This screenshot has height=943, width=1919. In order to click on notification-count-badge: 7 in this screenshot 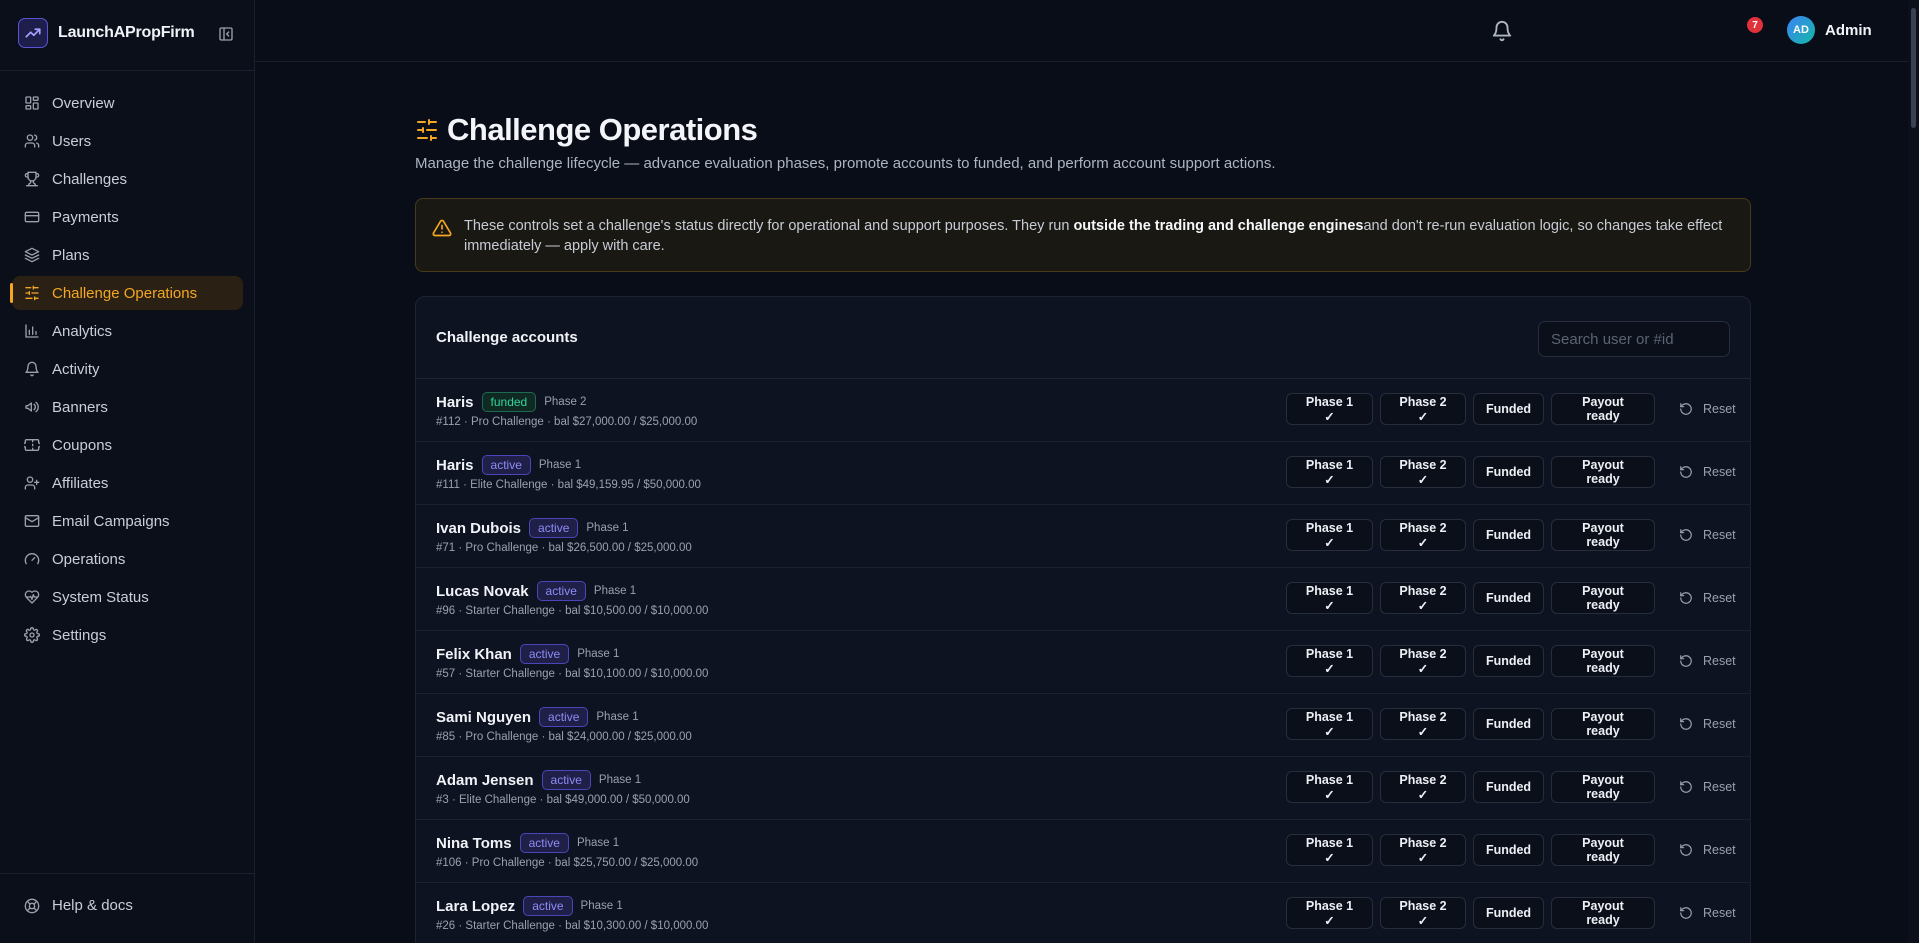, I will do `click(1755, 25)`.